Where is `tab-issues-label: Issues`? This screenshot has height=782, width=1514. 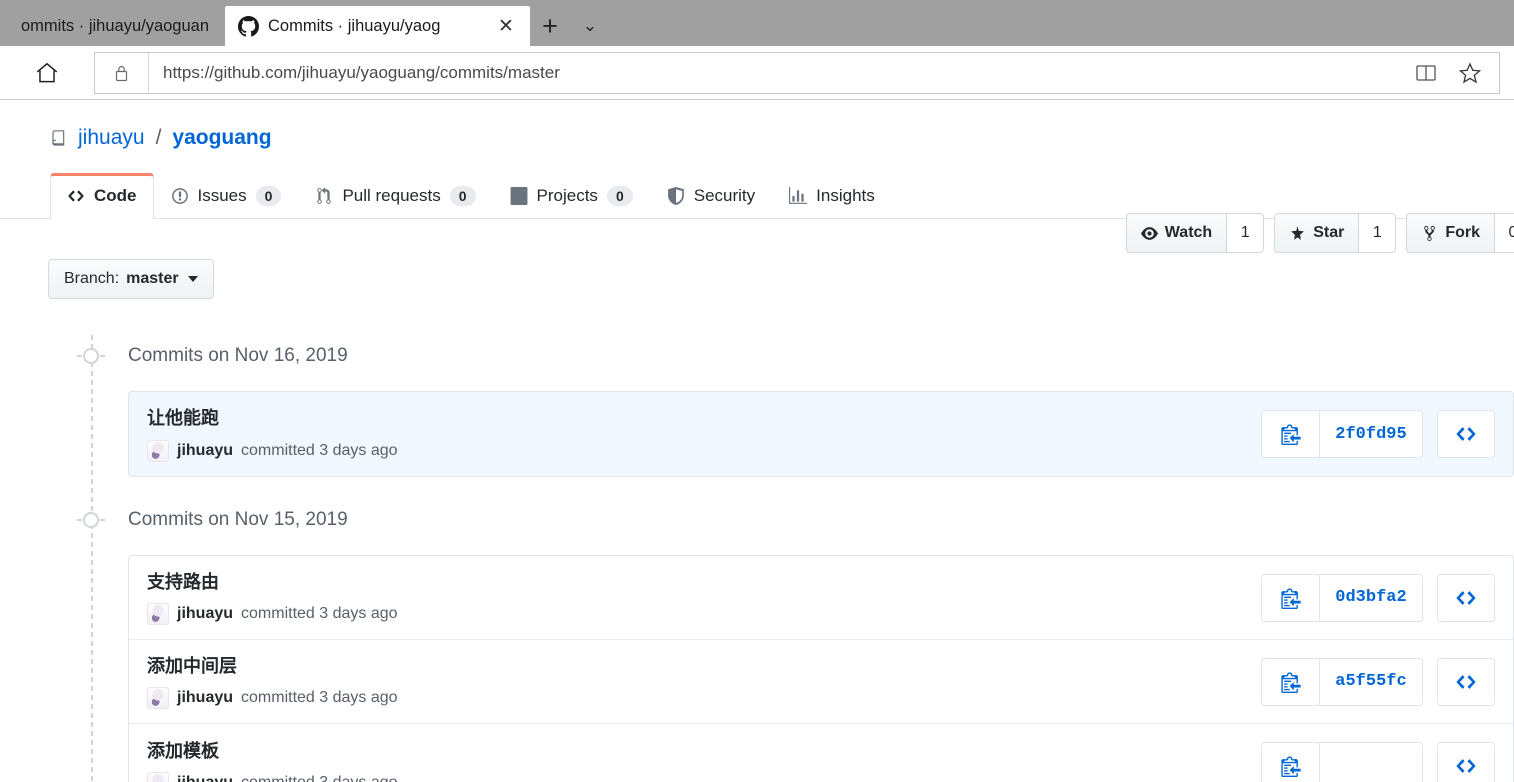
tab-issues-label: Issues is located at coordinates (222, 195).